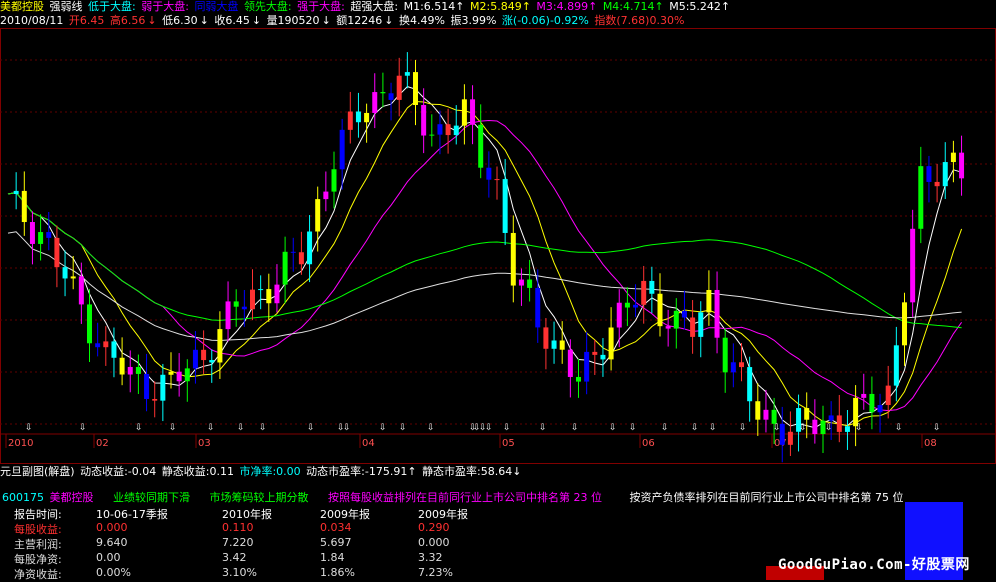  I want to click on static-pe: 静态市盈率:58.64↓, so click(472, 471).